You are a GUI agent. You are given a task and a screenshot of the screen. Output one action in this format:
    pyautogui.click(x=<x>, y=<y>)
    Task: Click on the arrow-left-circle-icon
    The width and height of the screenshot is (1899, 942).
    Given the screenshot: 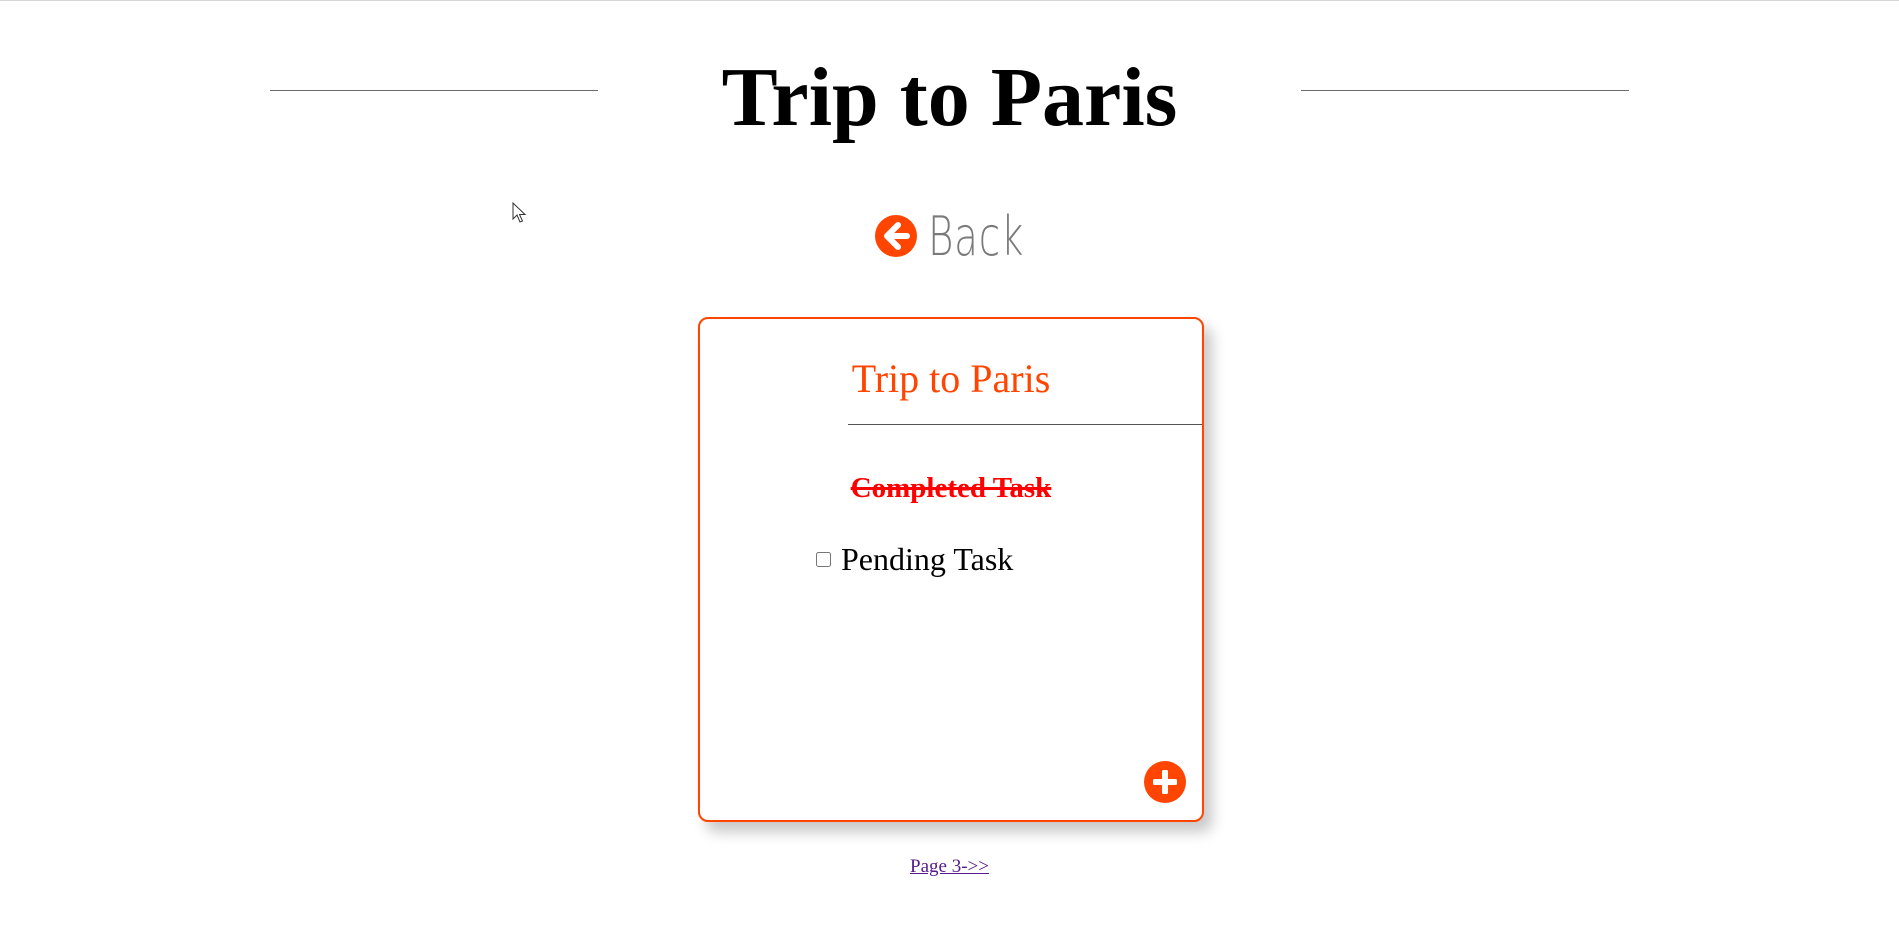 What is the action you would take?
    pyautogui.click(x=896, y=236)
    